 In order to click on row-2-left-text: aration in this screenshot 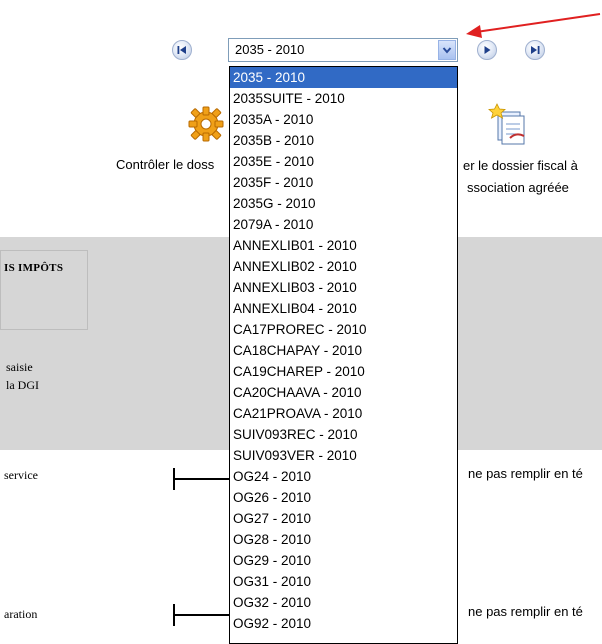, I will do `click(21, 614)`.